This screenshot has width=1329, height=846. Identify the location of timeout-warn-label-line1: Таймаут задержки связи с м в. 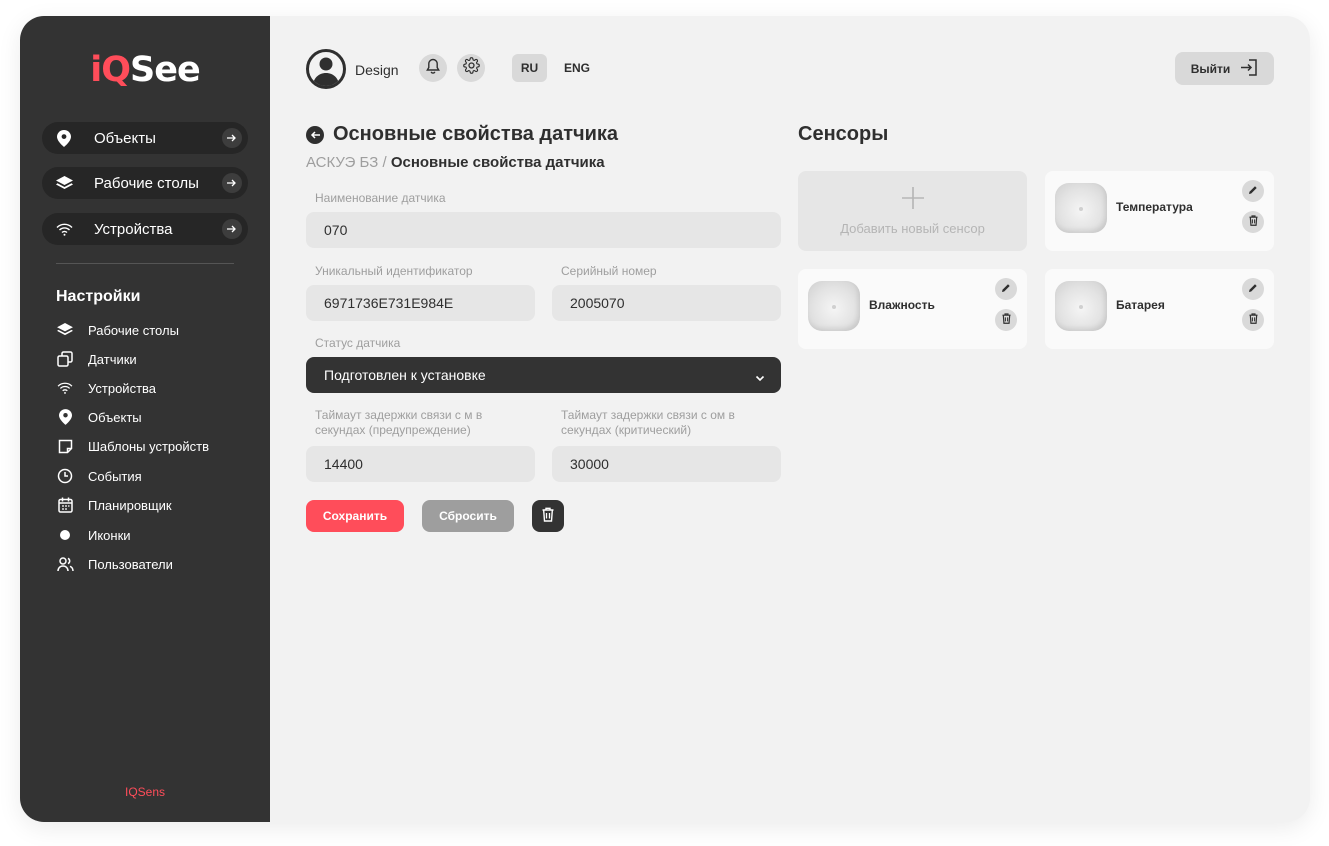
(399, 415).